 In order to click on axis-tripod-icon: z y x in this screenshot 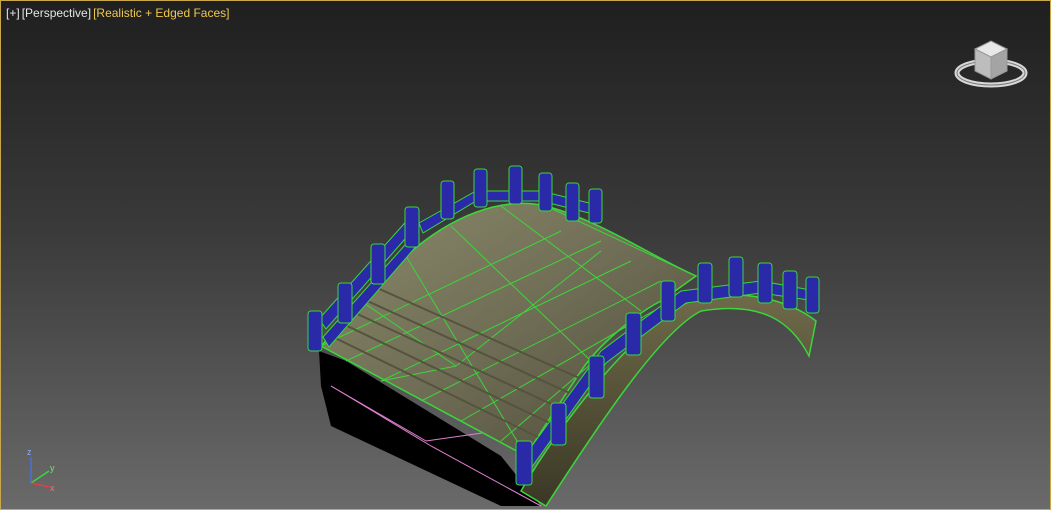, I will do `click(41, 470)`.